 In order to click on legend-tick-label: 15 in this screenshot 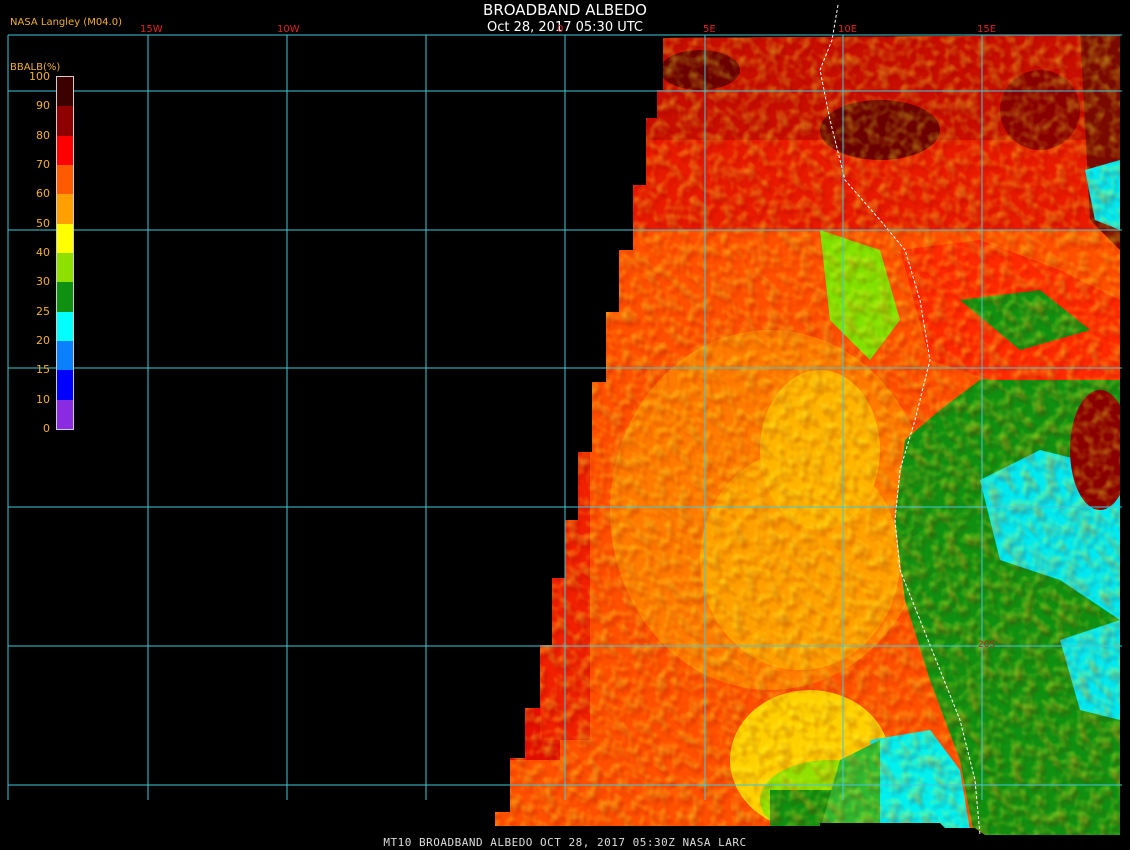, I will do `click(43, 370)`.